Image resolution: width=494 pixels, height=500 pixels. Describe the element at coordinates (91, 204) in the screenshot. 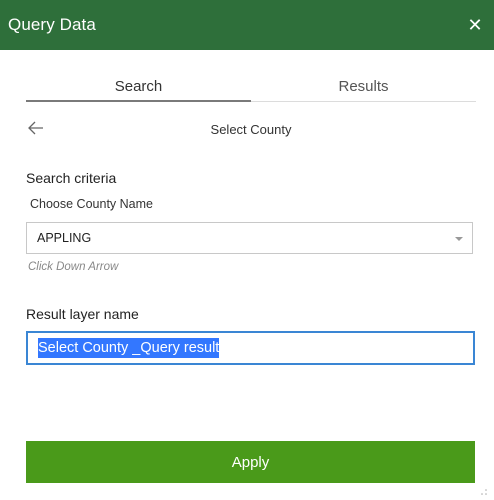

I see `county-field-label: Choose County Name` at that location.